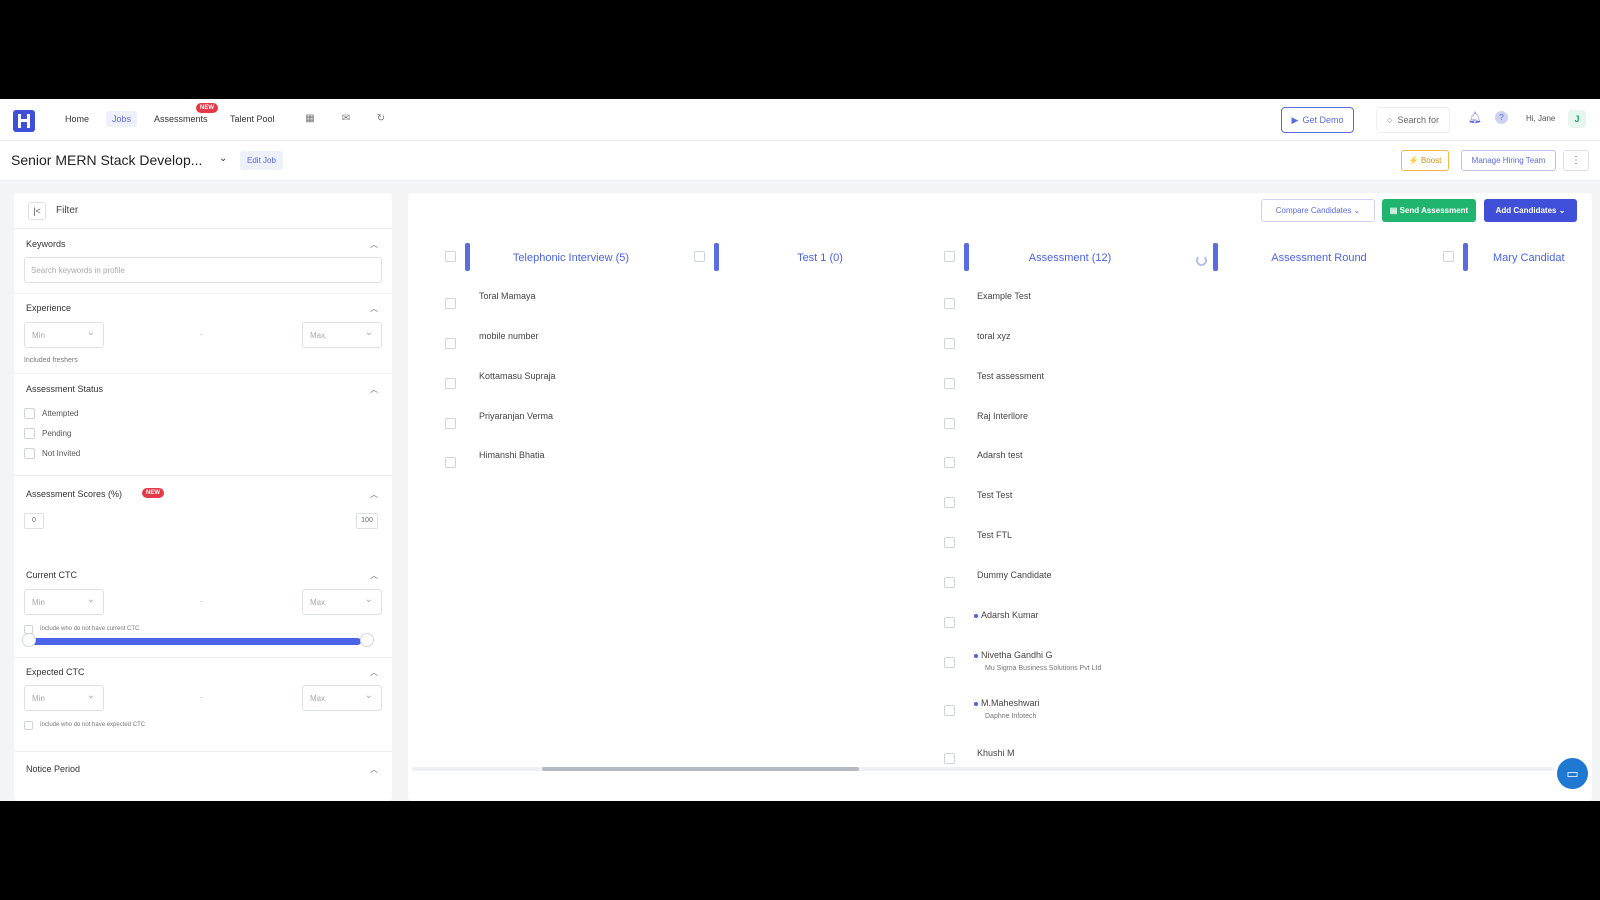 The image size is (1600, 900). What do you see at coordinates (203, 308) in the screenshot?
I see `experience-section-header: Experience ︿` at bounding box center [203, 308].